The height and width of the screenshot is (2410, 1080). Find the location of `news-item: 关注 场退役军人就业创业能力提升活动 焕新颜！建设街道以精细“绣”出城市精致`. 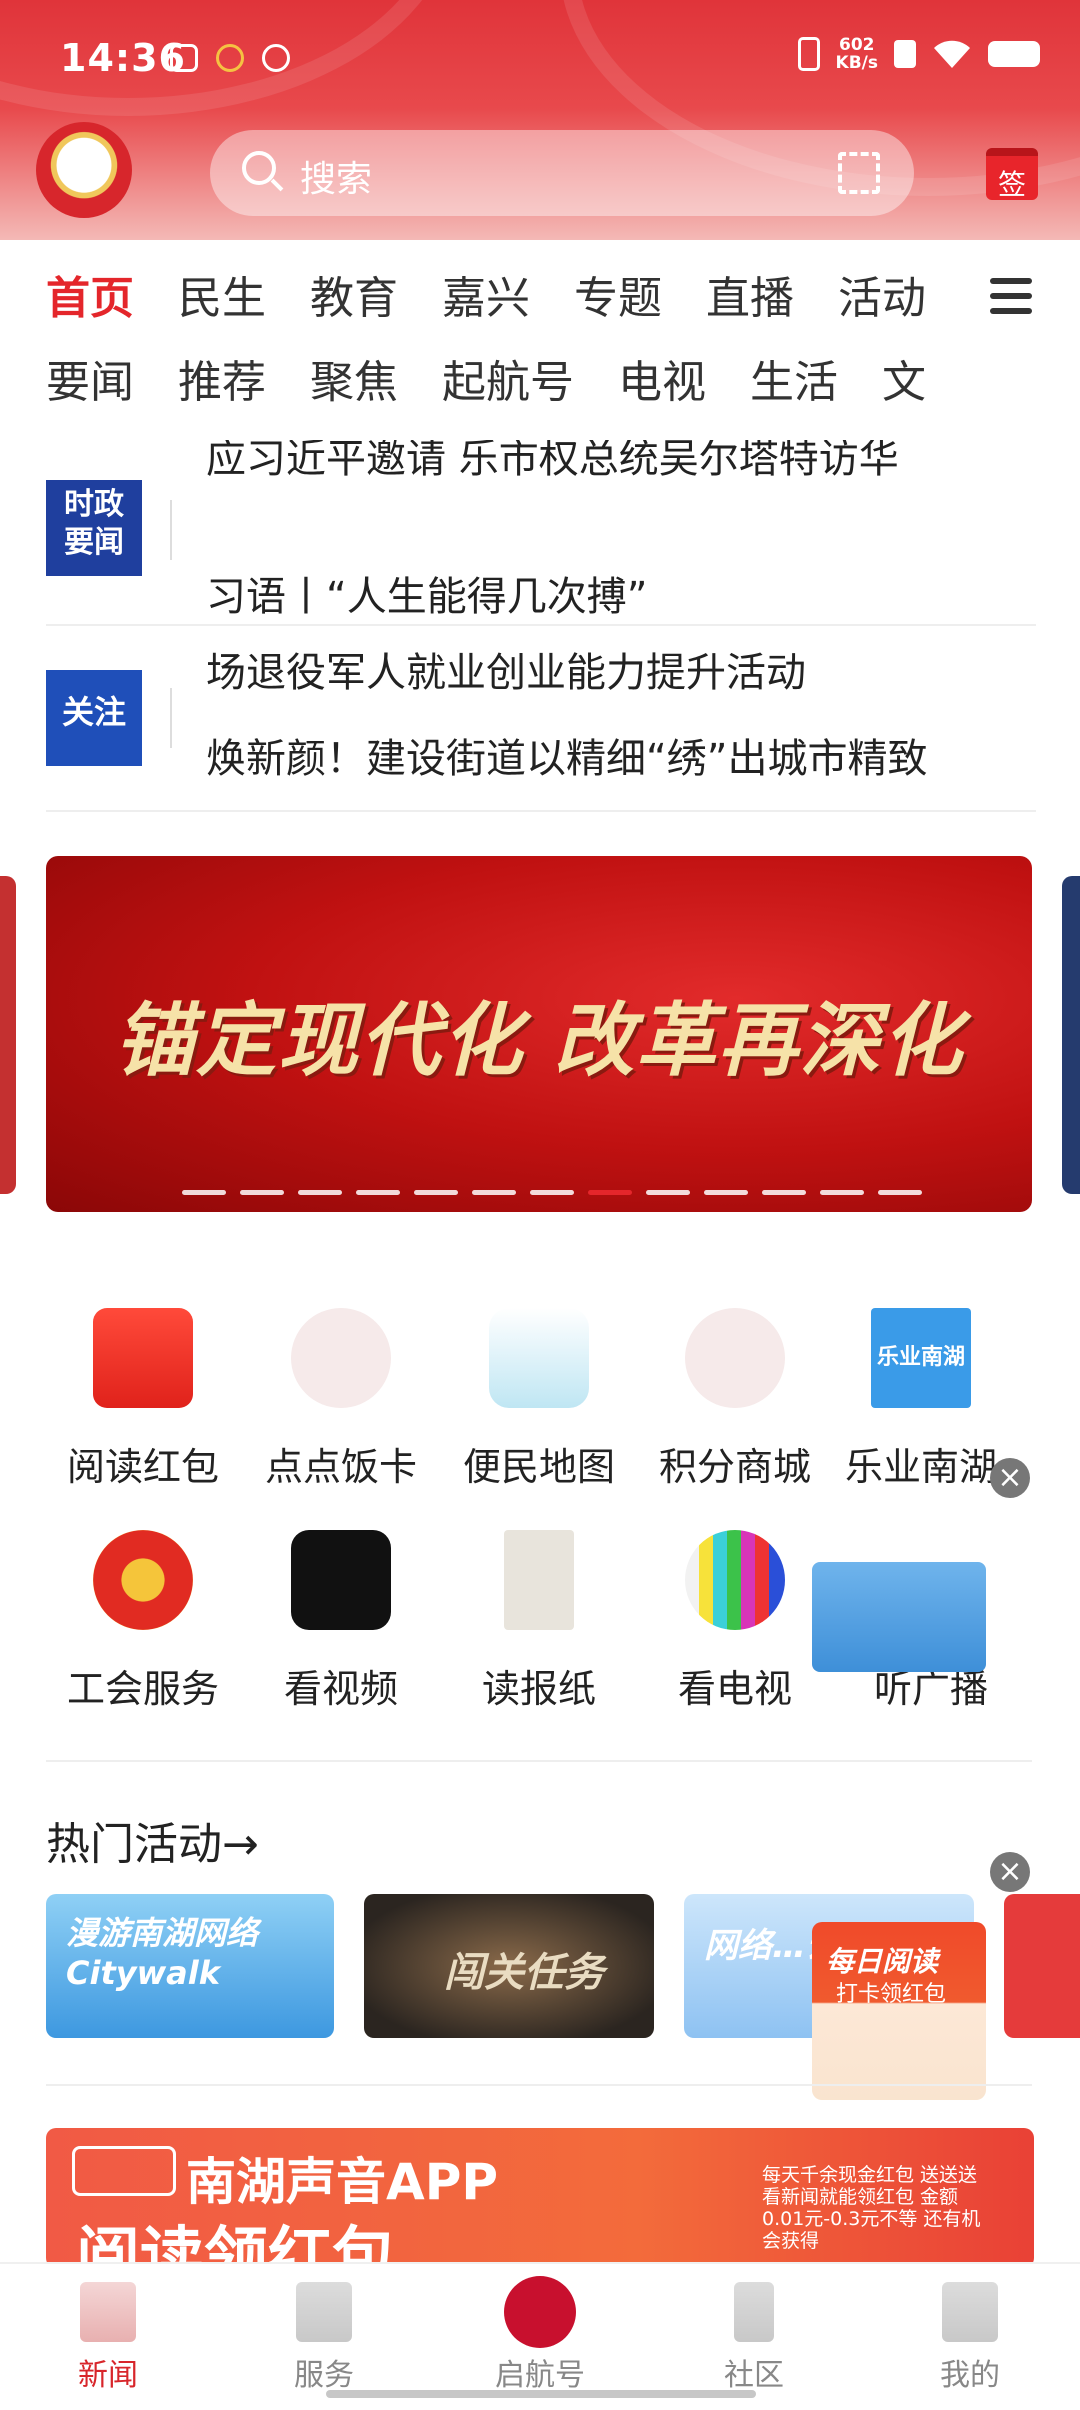

news-item: 关注 场退役军人就业创业能力提升活动 焕新颜！建设街道以精细“绣”出城市精致 is located at coordinates (541, 719).